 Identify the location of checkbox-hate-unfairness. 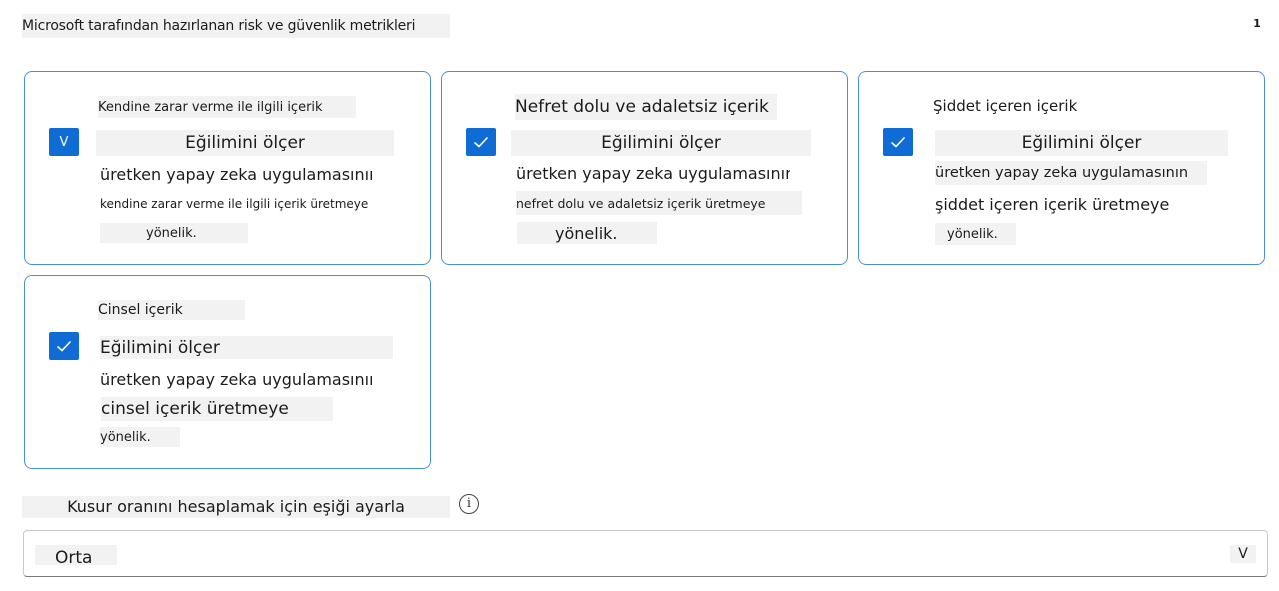
(481, 142).